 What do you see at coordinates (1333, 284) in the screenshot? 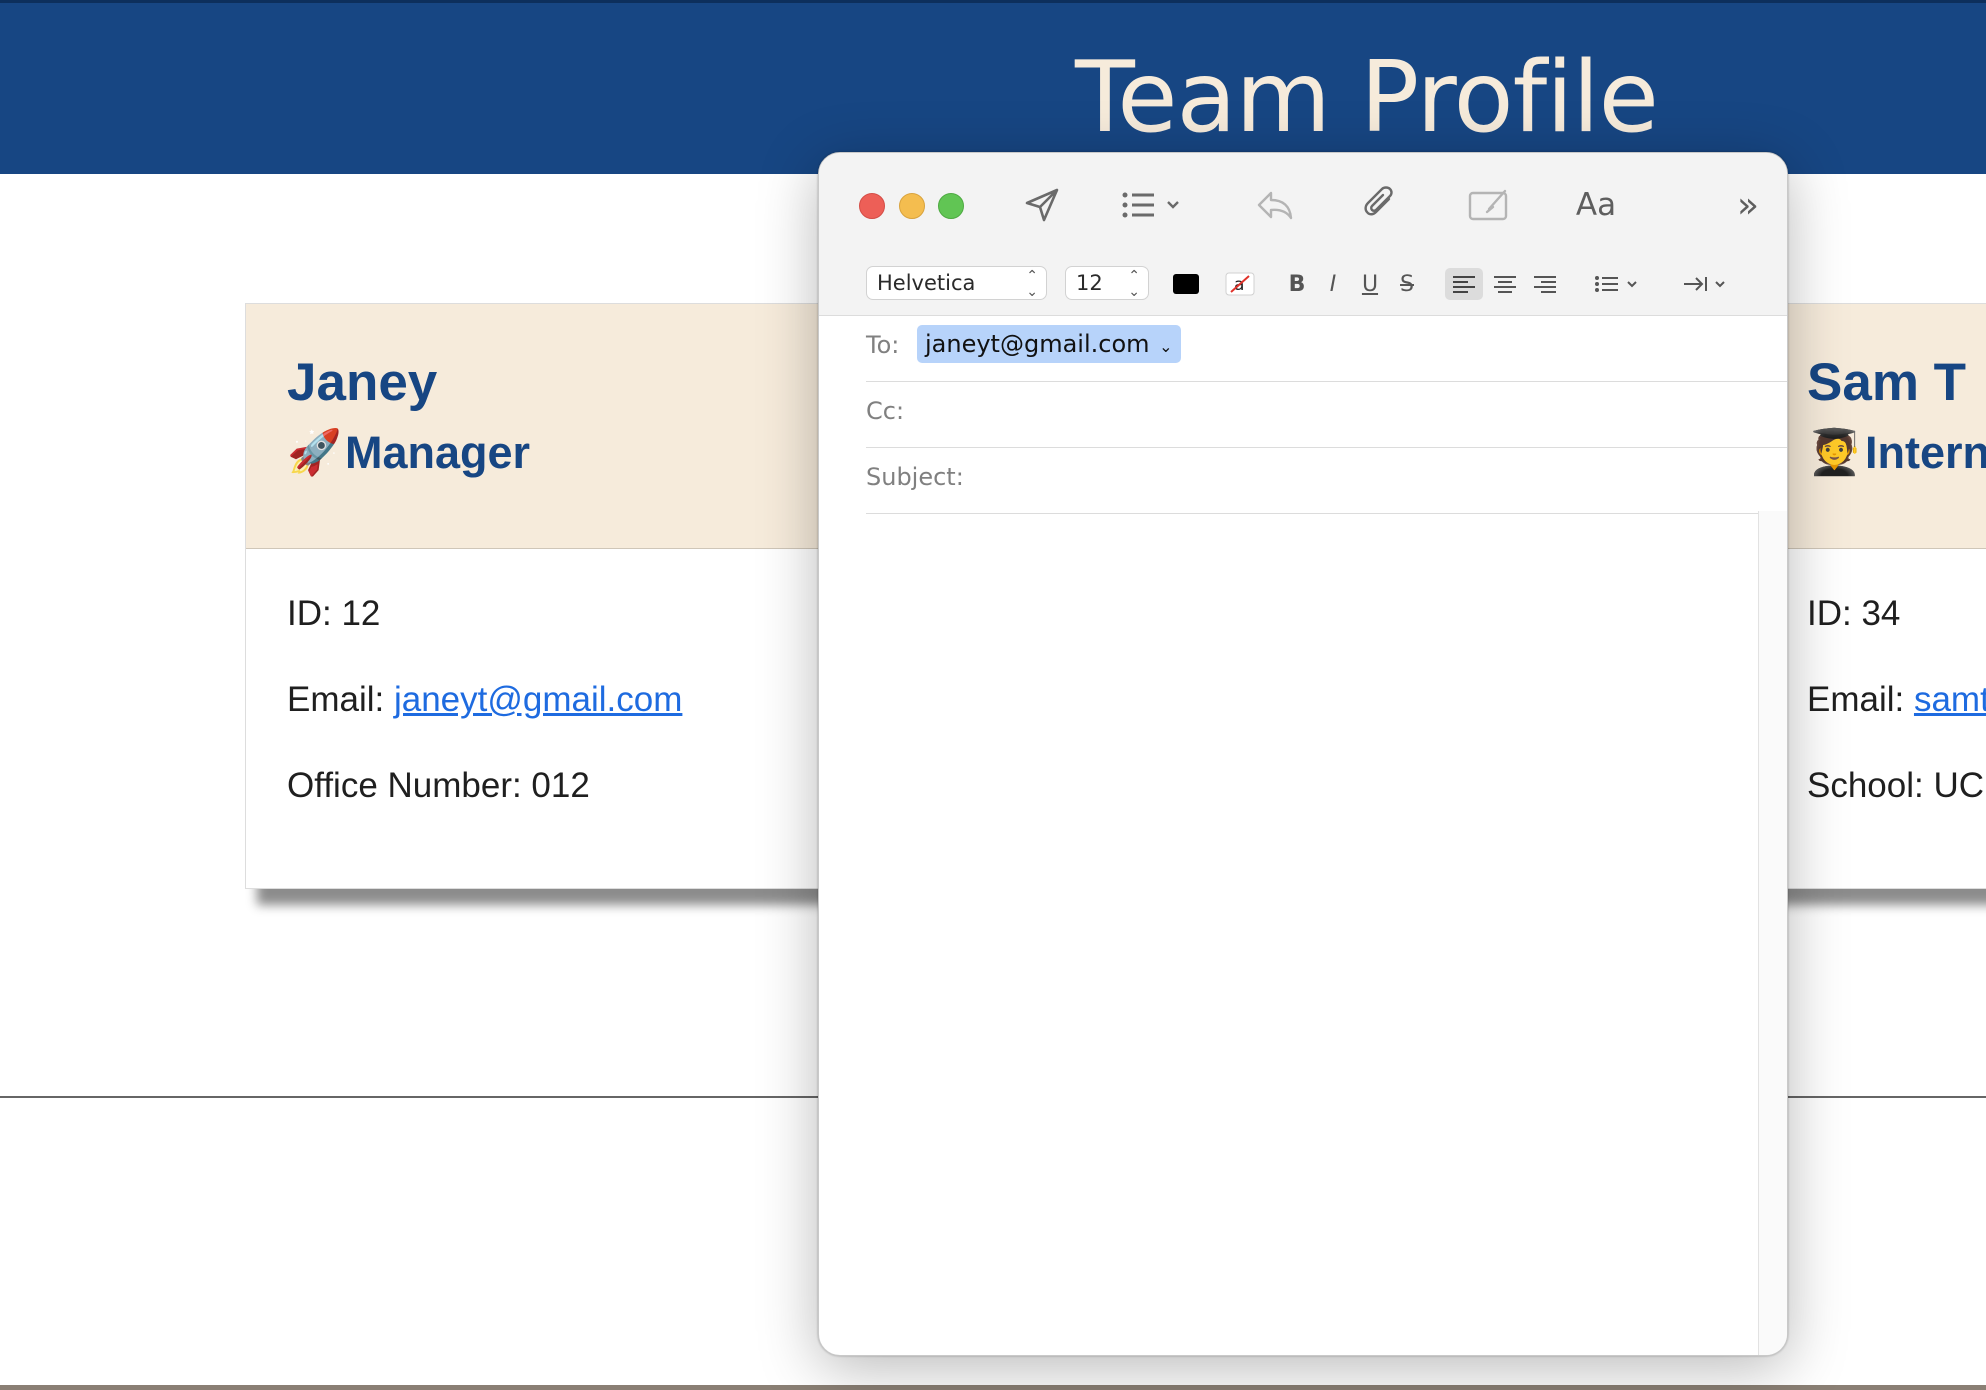
I see `italic-button: I` at bounding box center [1333, 284].